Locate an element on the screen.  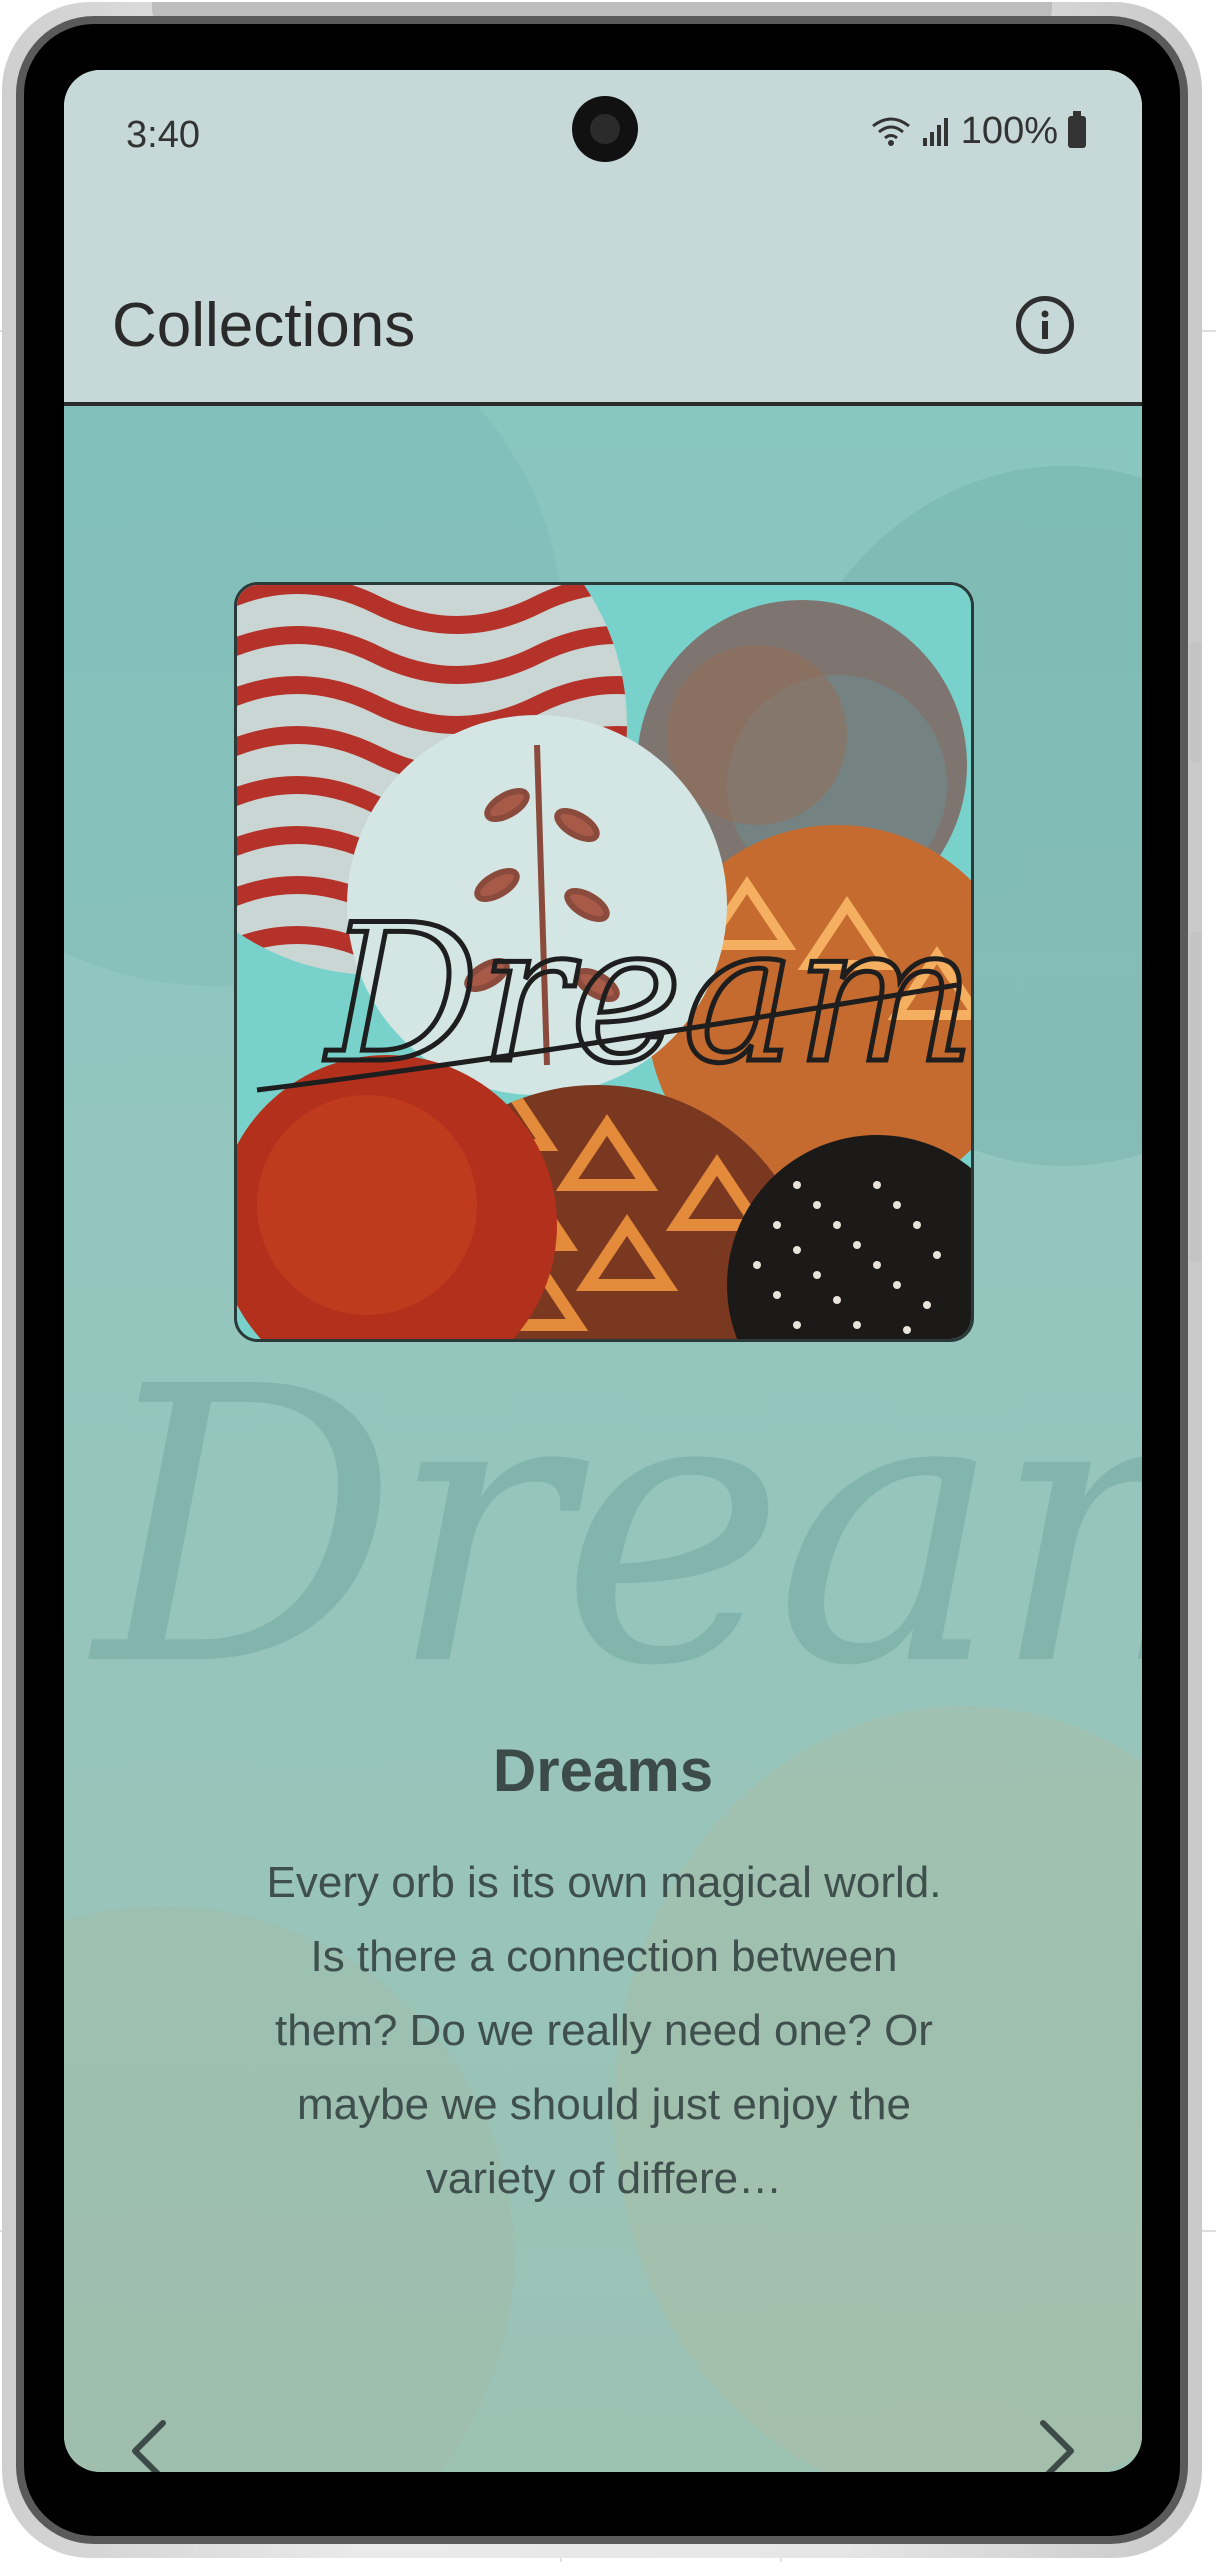
front-camera is located at coordinates (605, 129).